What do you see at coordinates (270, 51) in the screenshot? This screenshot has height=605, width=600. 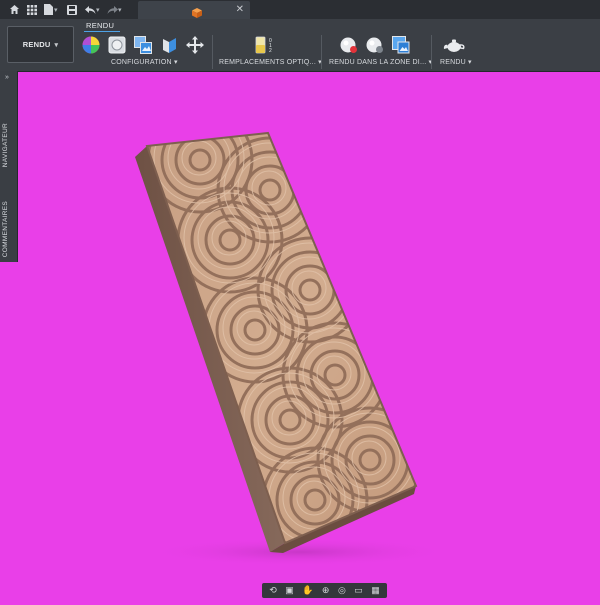 I see `svg-text: 2` at bounding box center [270, 51].